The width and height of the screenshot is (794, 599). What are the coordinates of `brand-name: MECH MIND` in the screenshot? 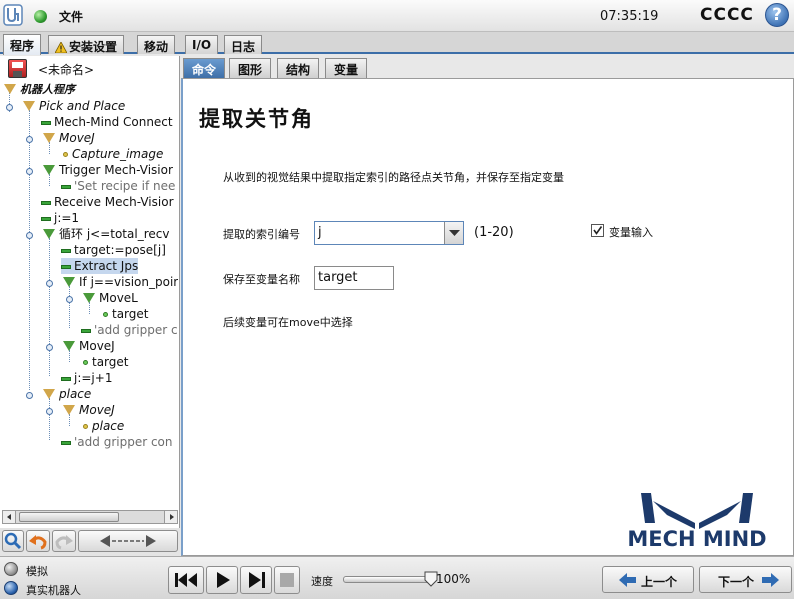 It's located at (697, 539).